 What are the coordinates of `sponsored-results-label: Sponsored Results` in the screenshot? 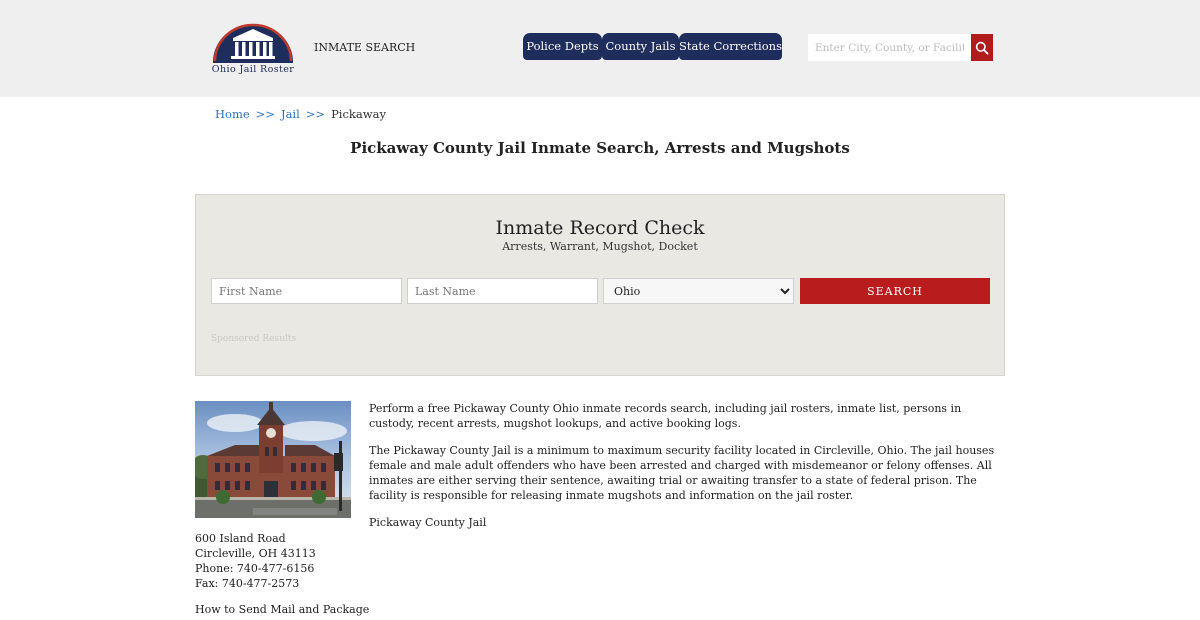 It's located at (254, 339).